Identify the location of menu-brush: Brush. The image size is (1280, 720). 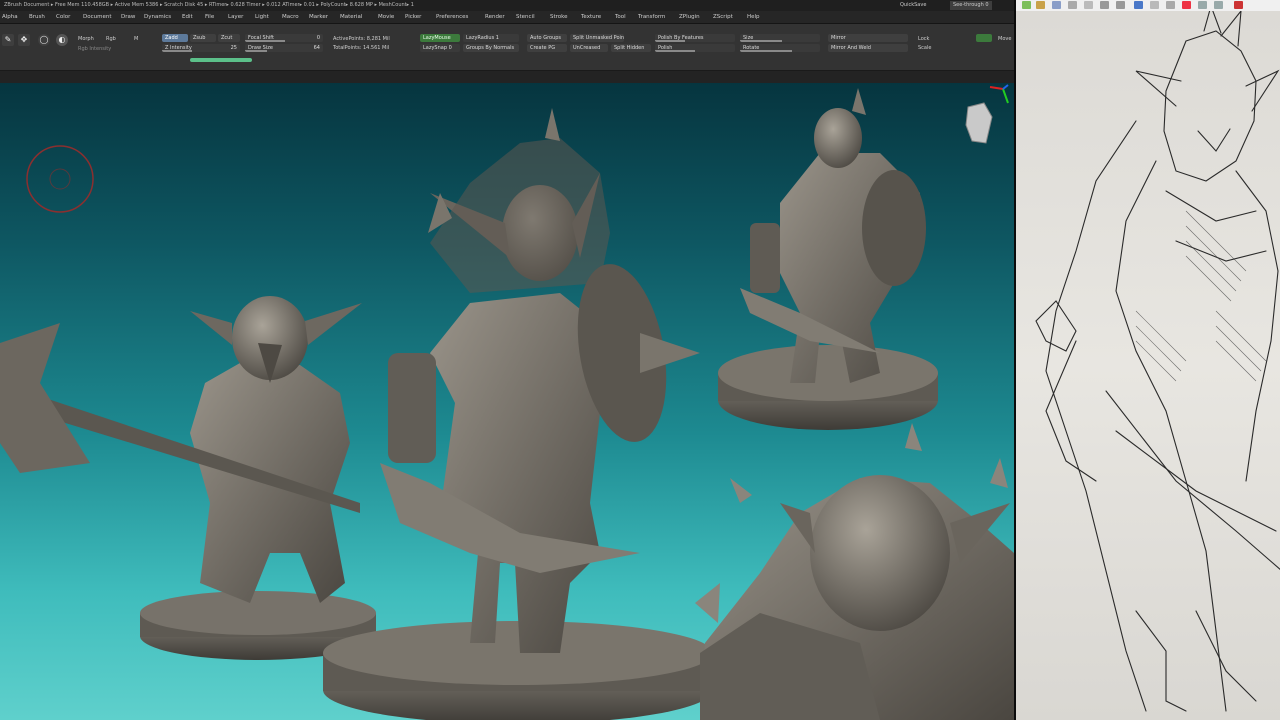
(37, 17).